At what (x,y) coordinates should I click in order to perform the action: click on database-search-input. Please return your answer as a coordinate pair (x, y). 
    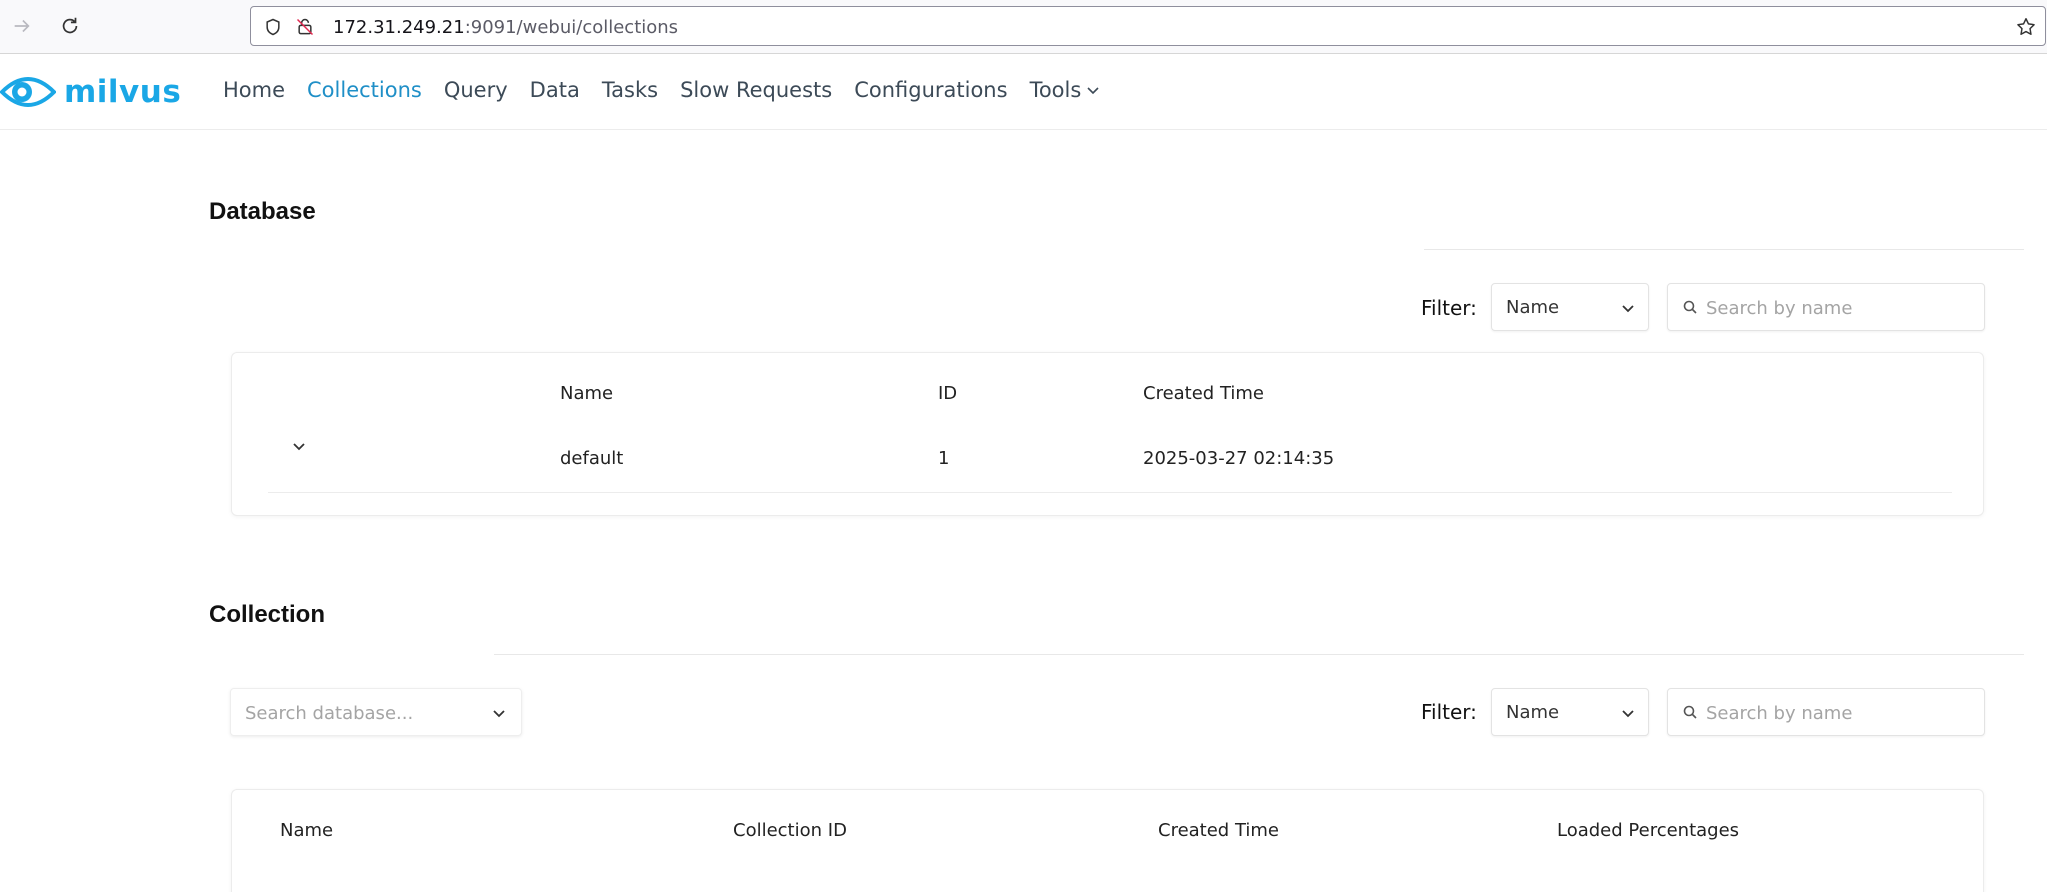
    Looking at the image, I should click on (1836, 308).